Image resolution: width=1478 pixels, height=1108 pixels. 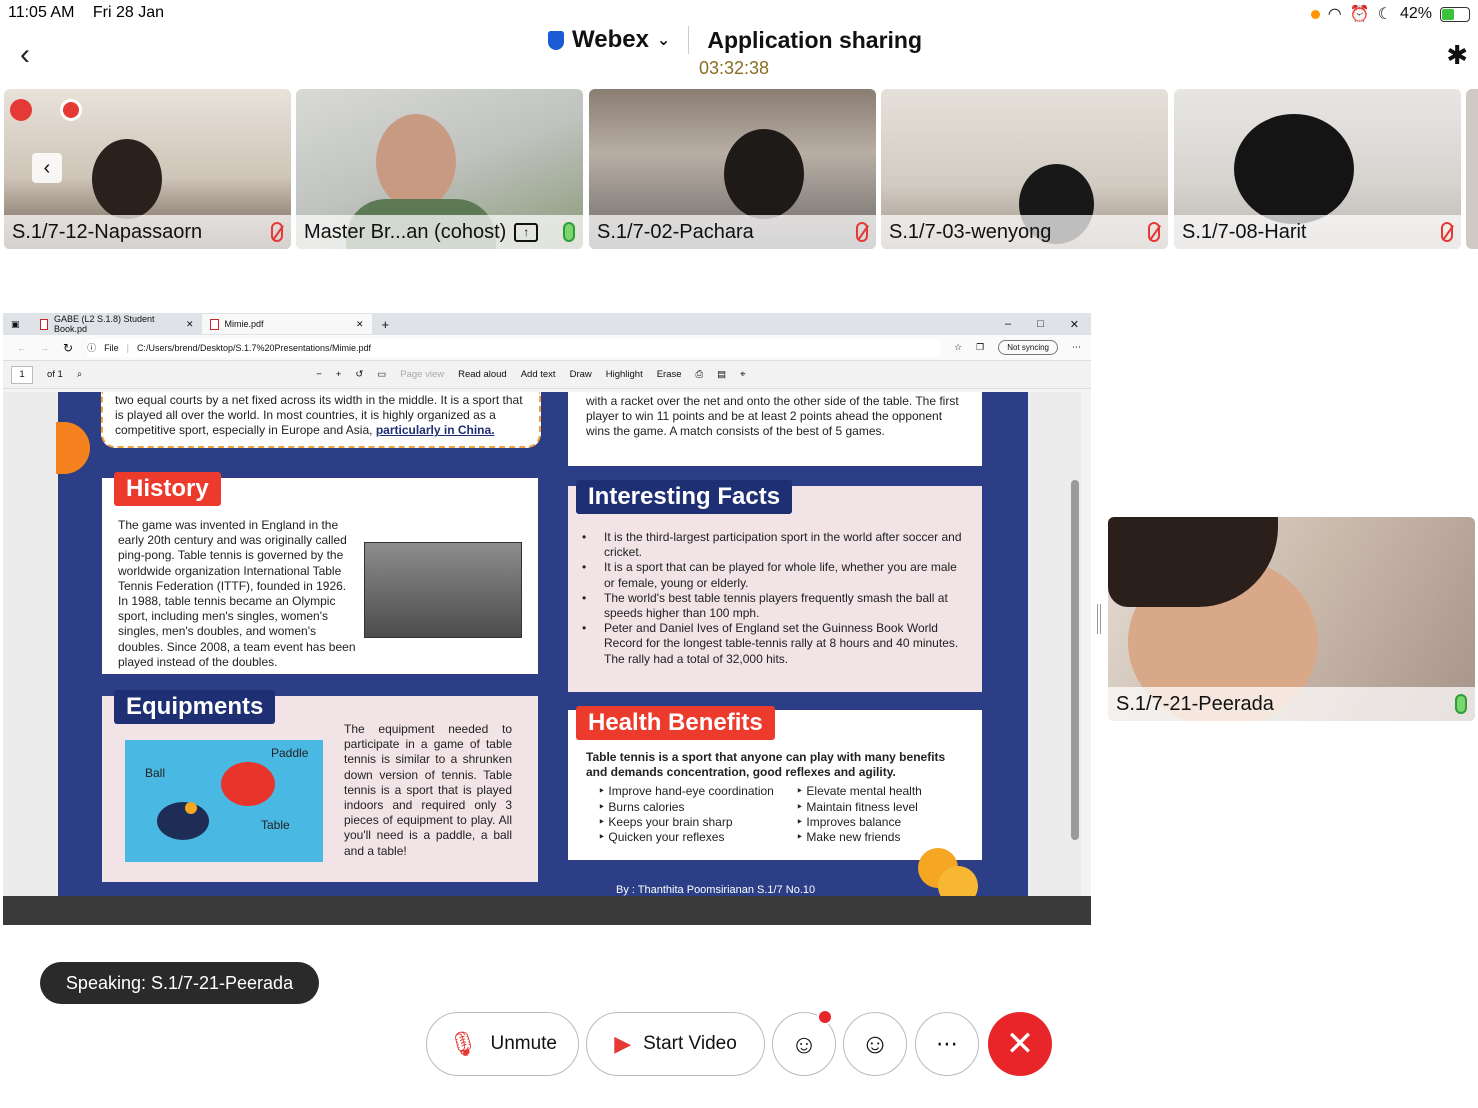 What do you see at coordinates (958, 347) in the screenshot?
I see `favorite-icon: ☆` at bounding box center [958, 347].